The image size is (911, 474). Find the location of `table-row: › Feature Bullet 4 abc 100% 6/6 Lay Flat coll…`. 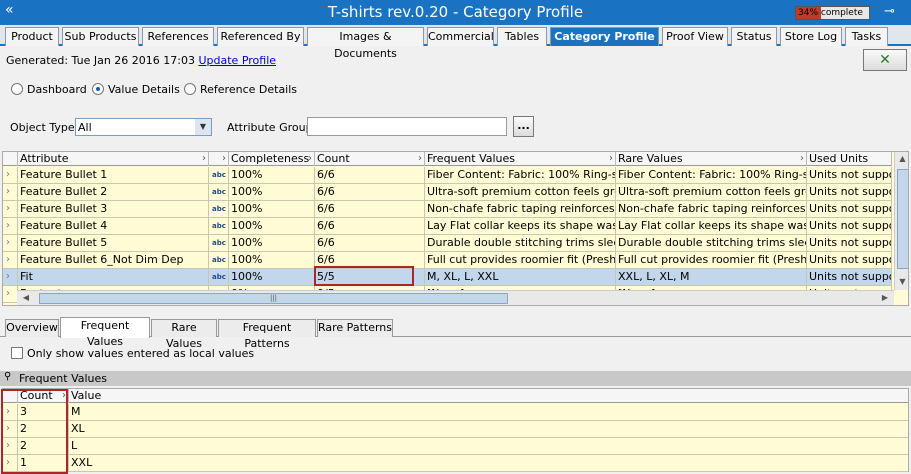

table-row: › Feature Bullet 4 abc 100% 6/6 Lay Flat coll… is located at coordinates (447, 226).